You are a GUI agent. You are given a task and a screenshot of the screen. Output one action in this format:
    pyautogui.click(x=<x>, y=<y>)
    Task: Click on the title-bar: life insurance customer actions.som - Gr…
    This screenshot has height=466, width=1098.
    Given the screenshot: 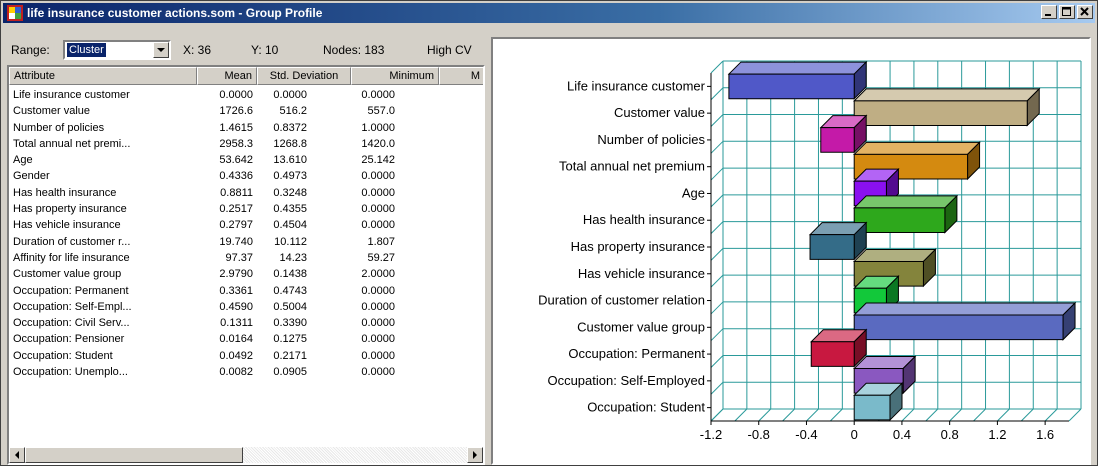 What is the action you would take?
    pyautogui.click(x=549, y=13)
    